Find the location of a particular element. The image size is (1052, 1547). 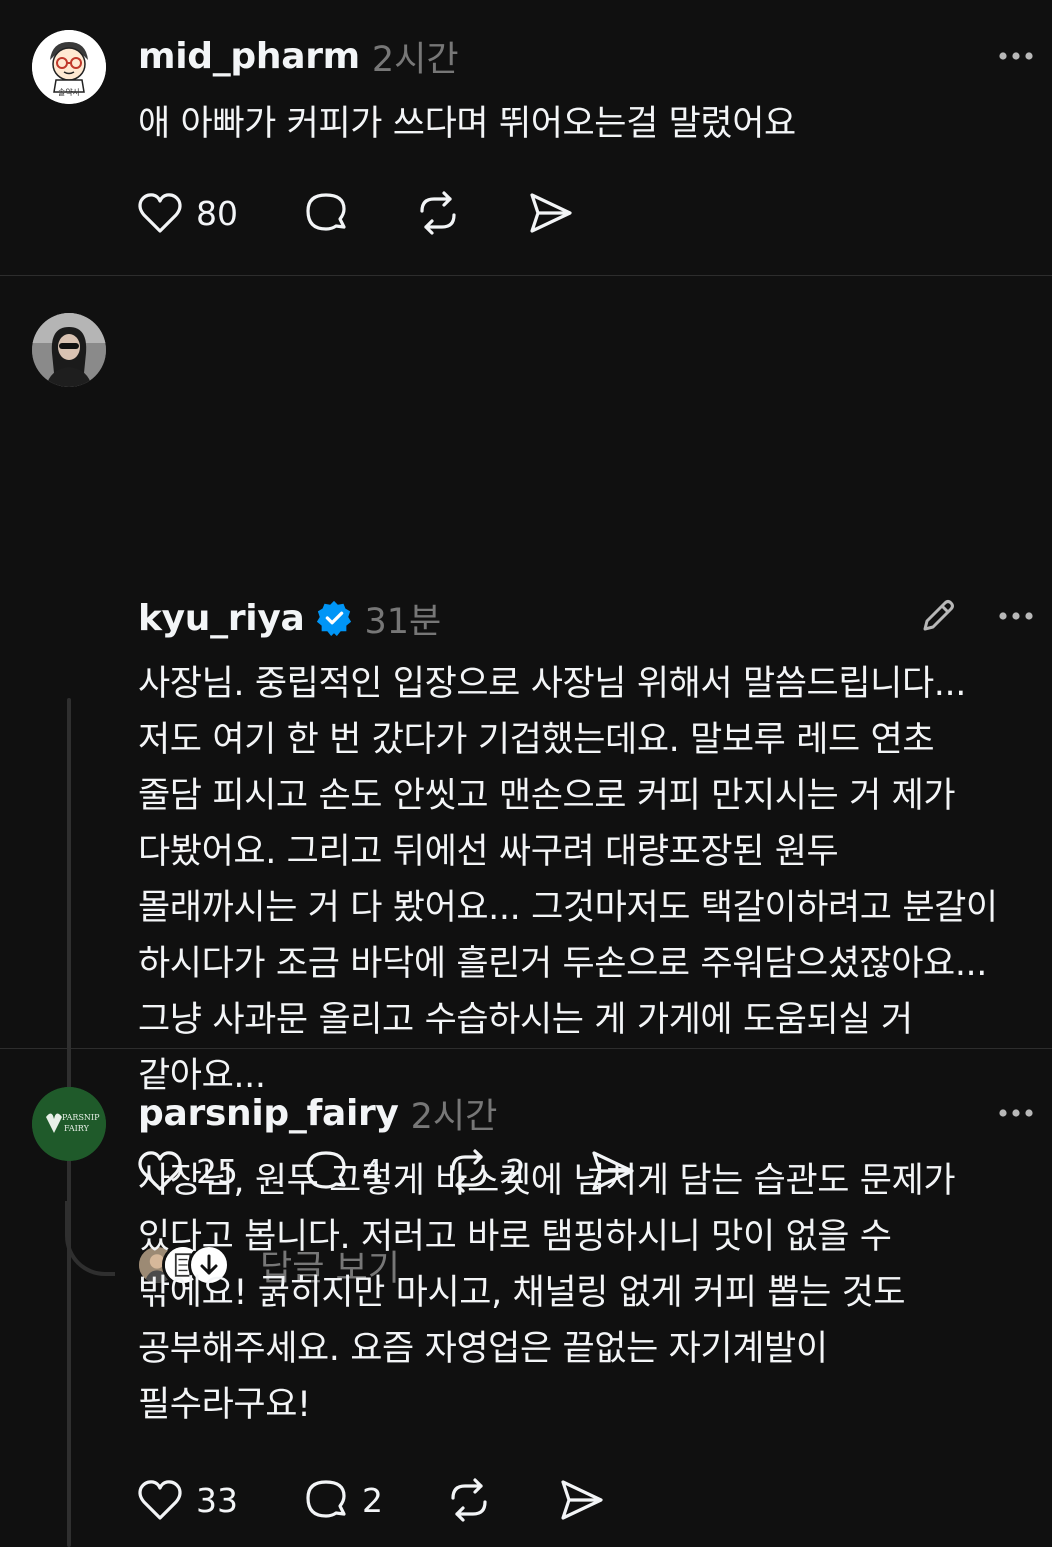

text-line: 있다고 봅니다. 저러고 바로 탬핑하시니 맛이 없을 수 is located at coordinates (515, 1237).